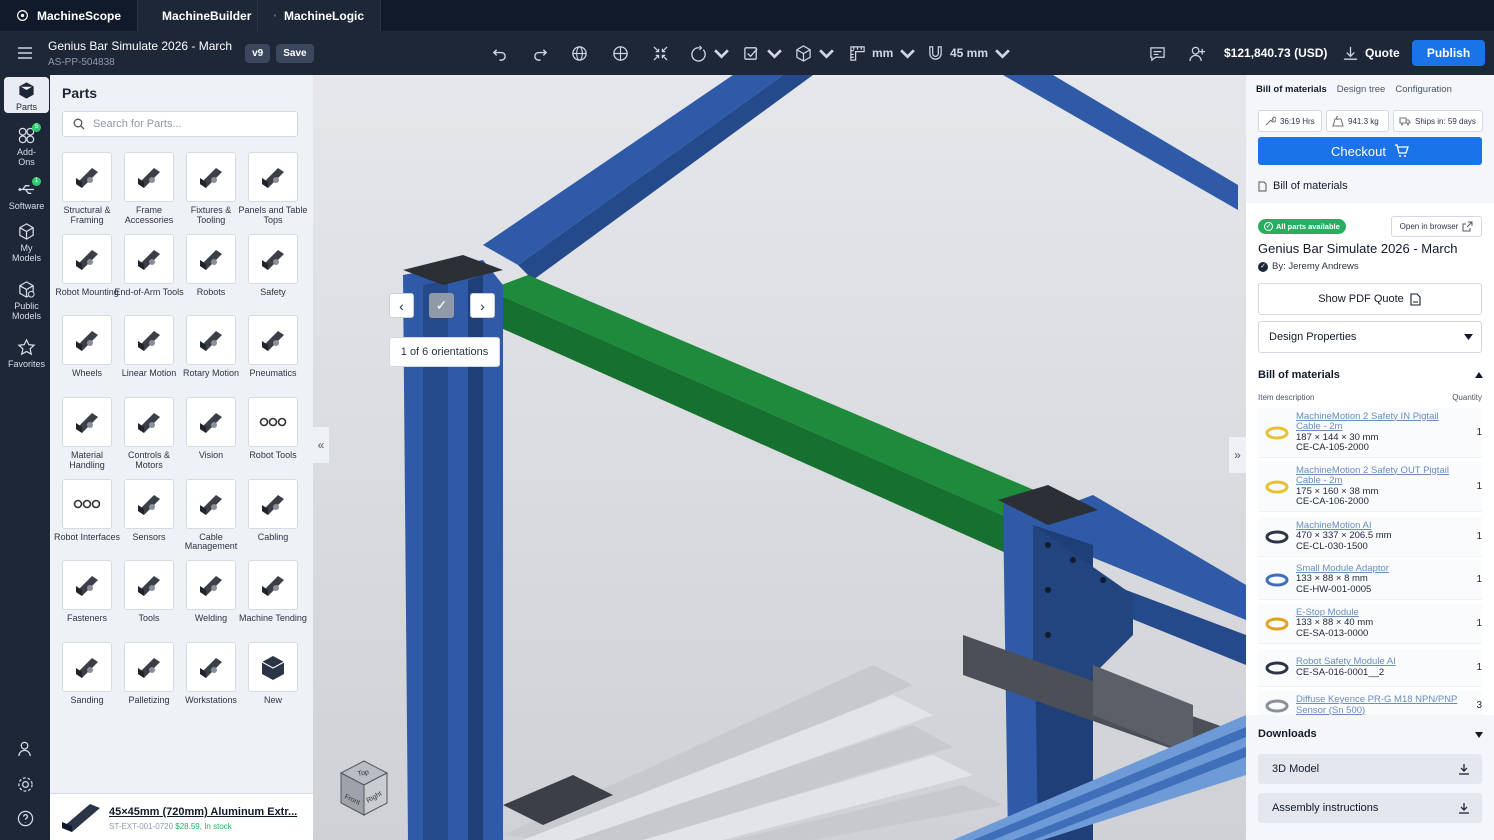 This screenshot has height=840, width=1494. I want to click on tab-machinebuilder: MachineBuilder, so click(198, 15).